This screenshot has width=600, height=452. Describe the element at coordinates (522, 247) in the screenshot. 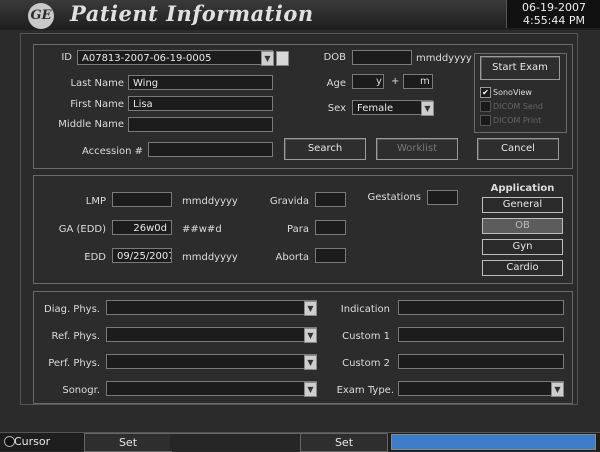

I see `app-button-gyn: Gyn` at that location.